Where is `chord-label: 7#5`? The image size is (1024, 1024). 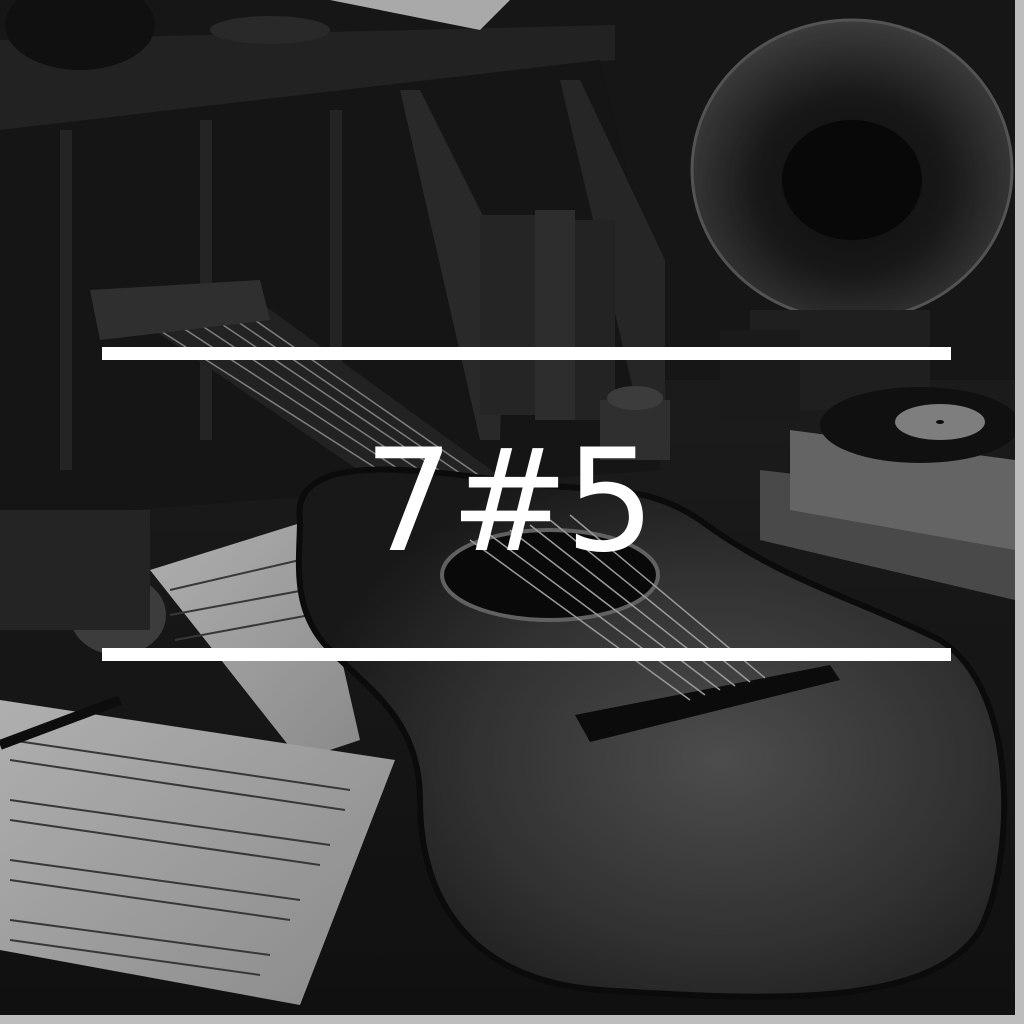
chord-label: 7#5 is located at coordinates (509, 501).